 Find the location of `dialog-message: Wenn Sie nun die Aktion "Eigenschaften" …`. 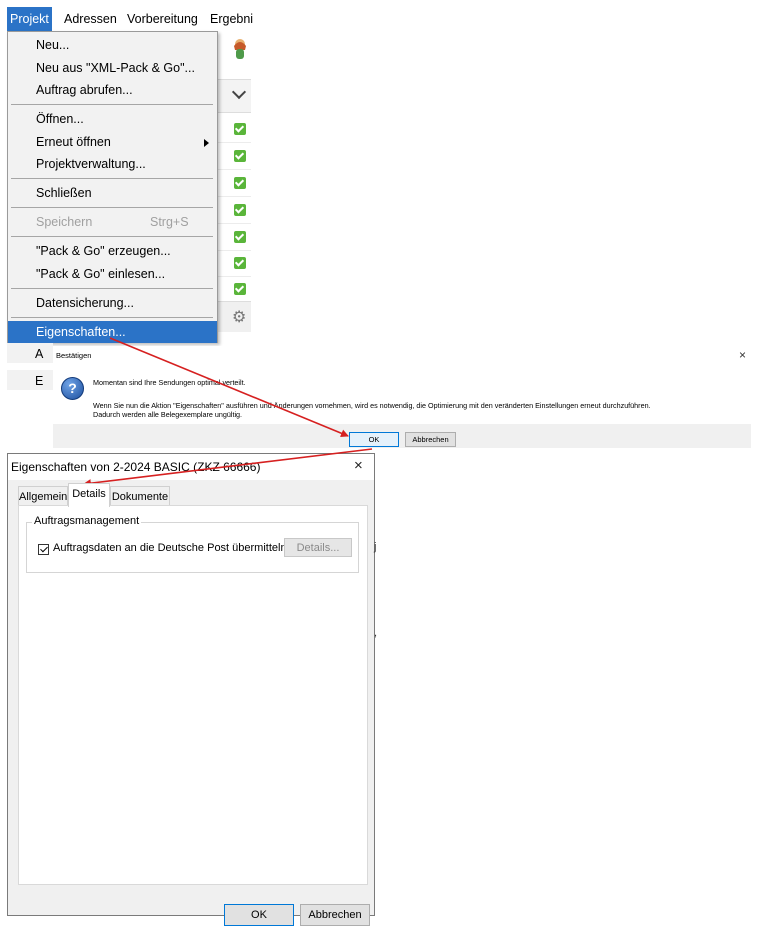

dialog-message: Wenn Sie nun die Aktion "Eigenschaften" … is located at coordinates (372, 405).